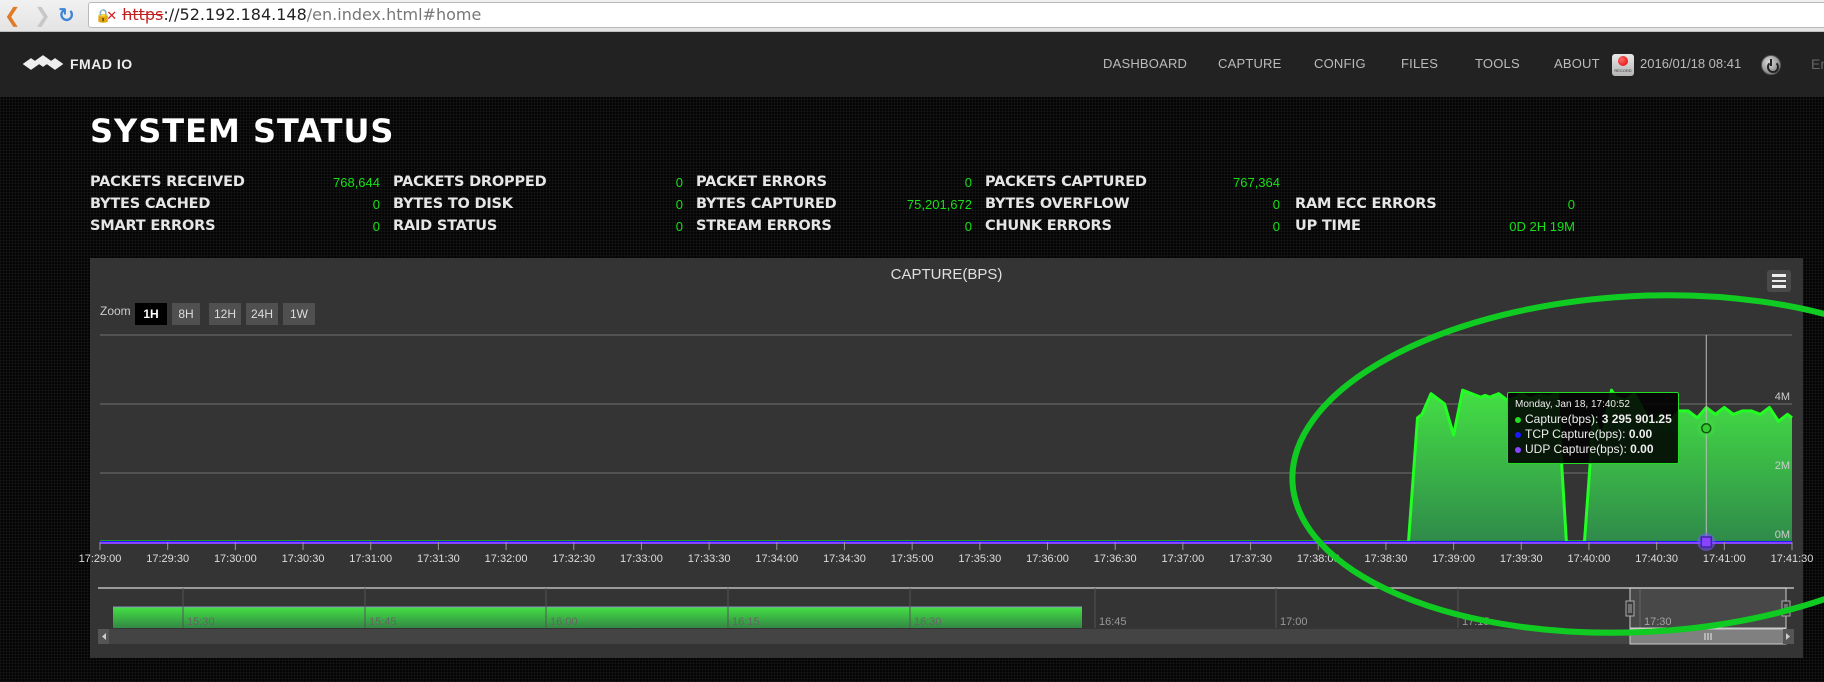 The height and width of the screenshot is (682, 1824). What do you see at coordinates (506, 559) in the screenshot?
I see `x-tick-label: 17:32:00` at bounding box center [506, 559].